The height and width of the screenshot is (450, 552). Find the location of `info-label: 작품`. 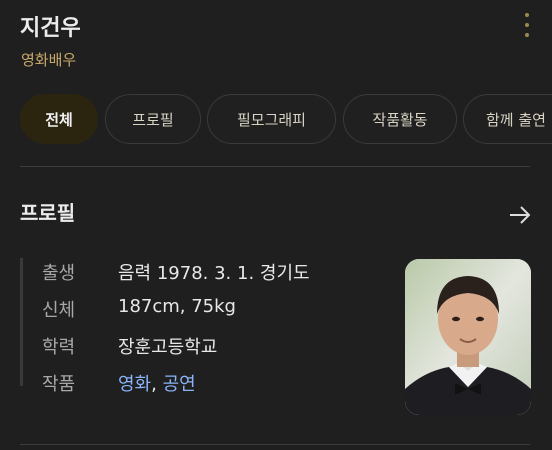

info-label: 작품 is located at coordinates (59, 384).